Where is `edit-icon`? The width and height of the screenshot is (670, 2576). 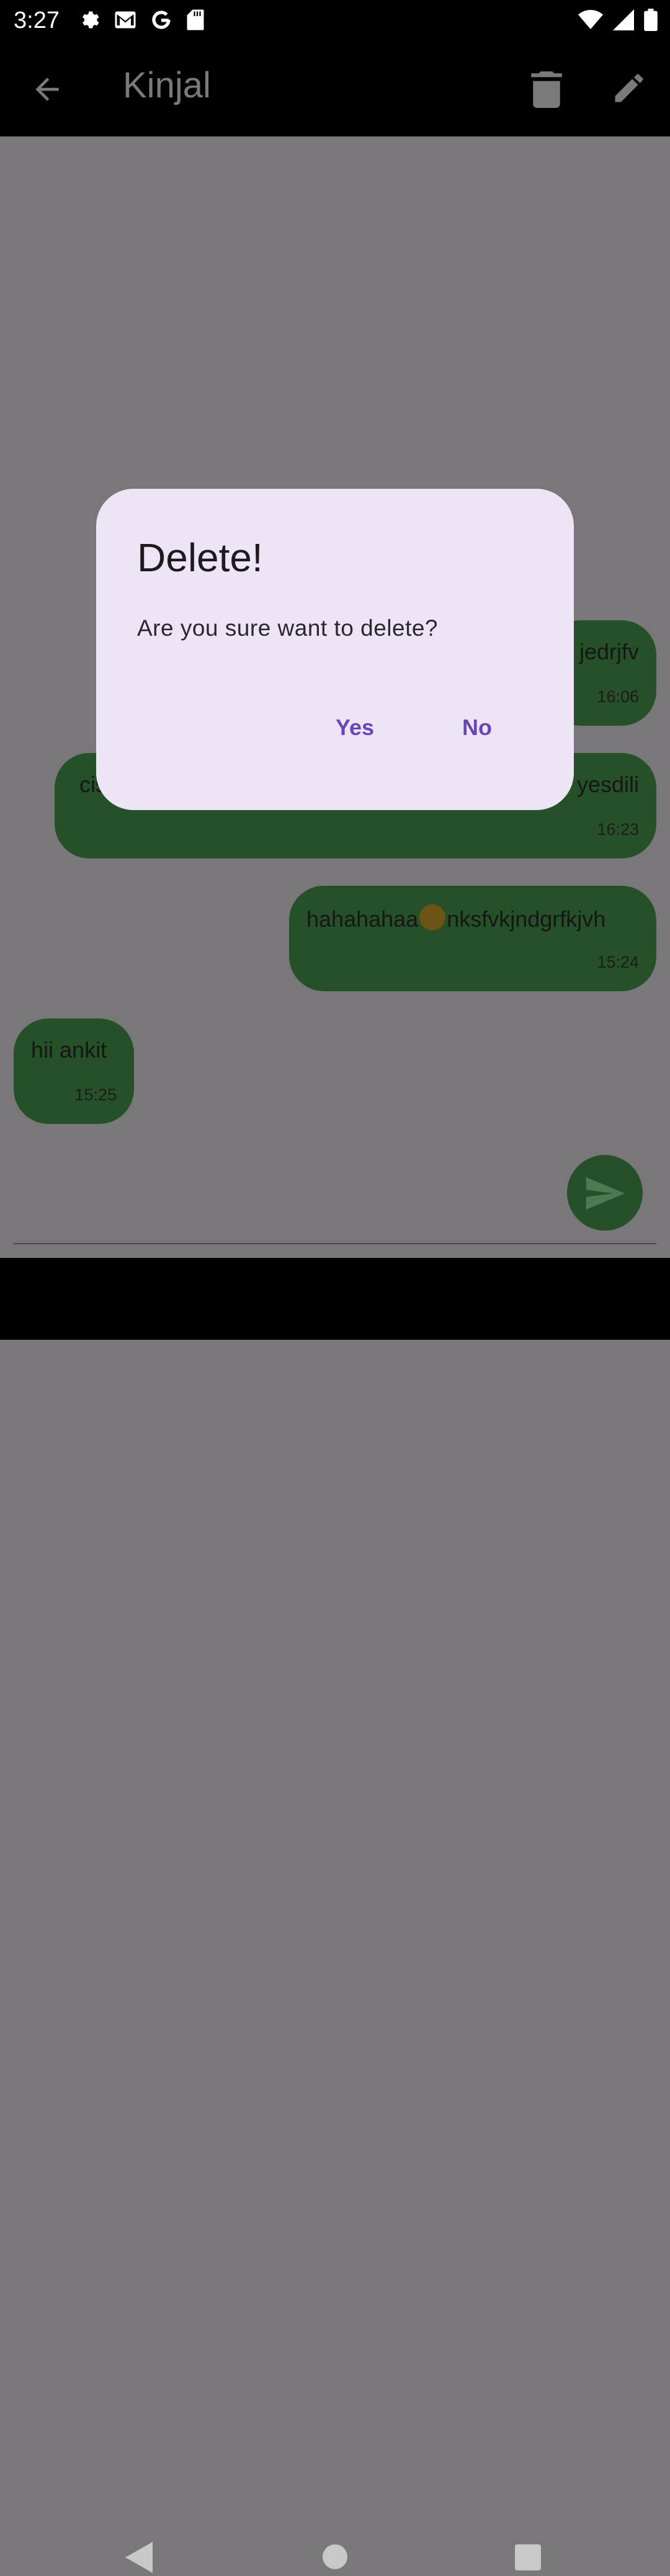 edit-icon is located at coordinates (629, 88).